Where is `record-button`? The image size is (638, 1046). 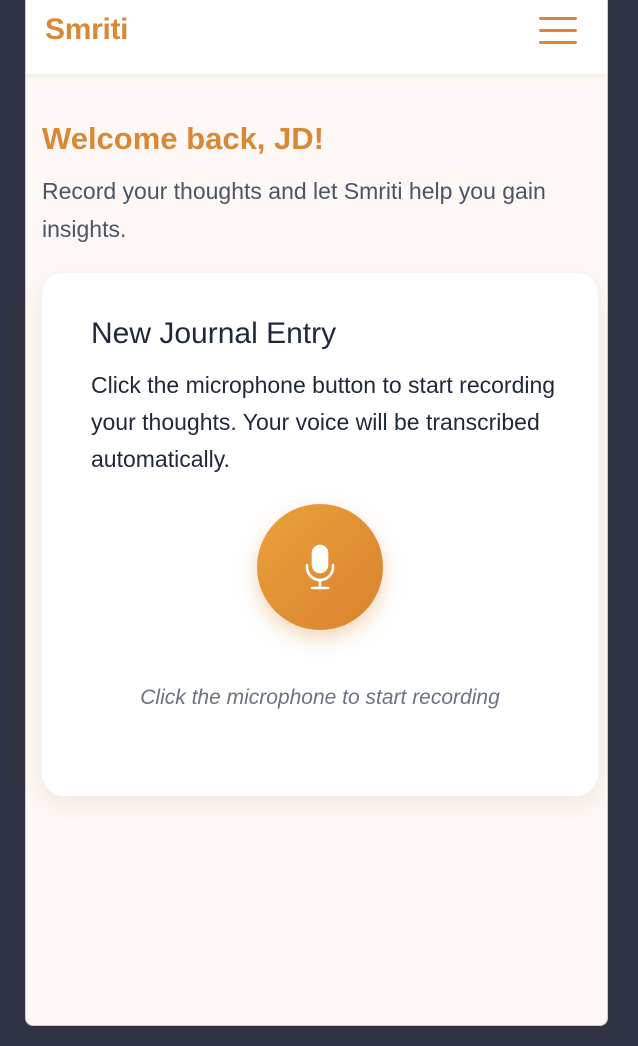
record-button is located at coordinates (320, 567).